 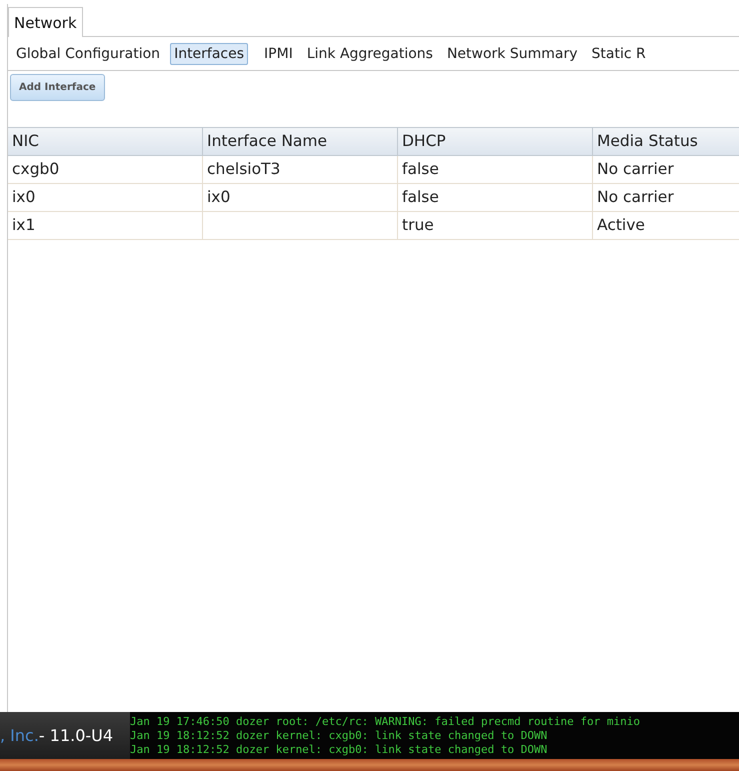 What do you see at coordinates (76, 735) in the screenshot?
I see `version-text: - 11.0-U4` at bounding box center [76, 735].